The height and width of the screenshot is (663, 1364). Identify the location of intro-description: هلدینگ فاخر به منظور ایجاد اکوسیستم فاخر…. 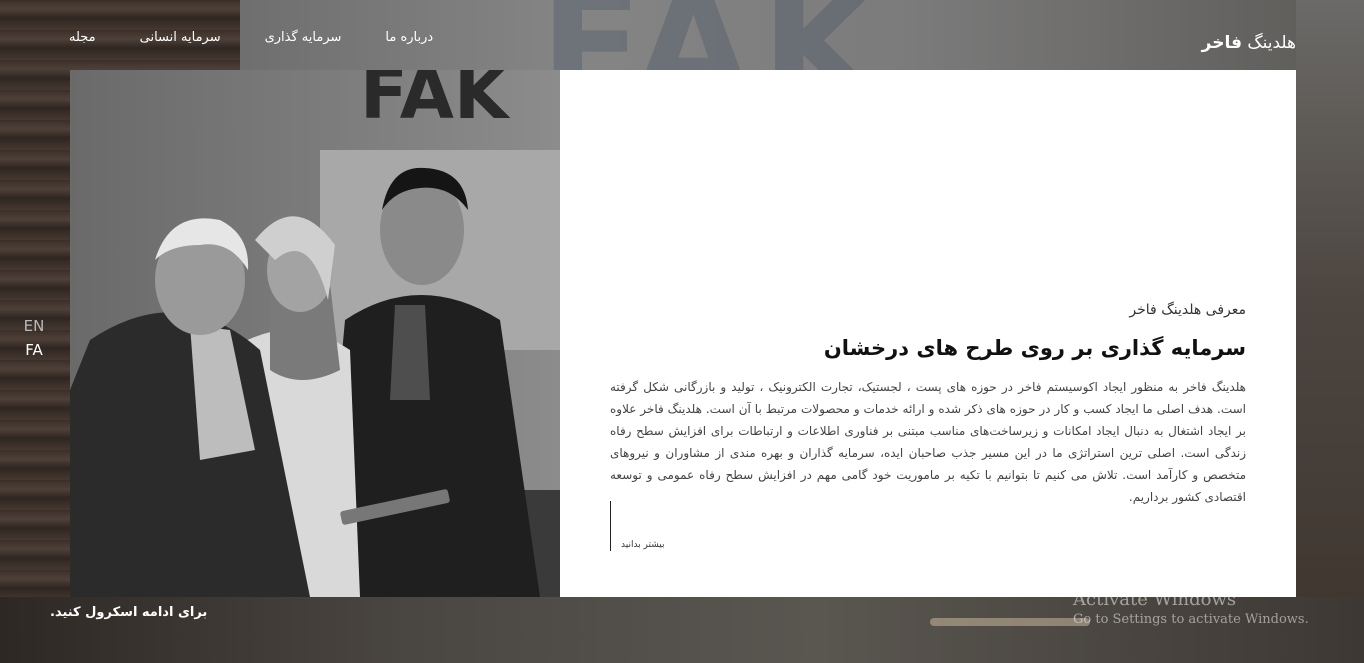
(928, 442).